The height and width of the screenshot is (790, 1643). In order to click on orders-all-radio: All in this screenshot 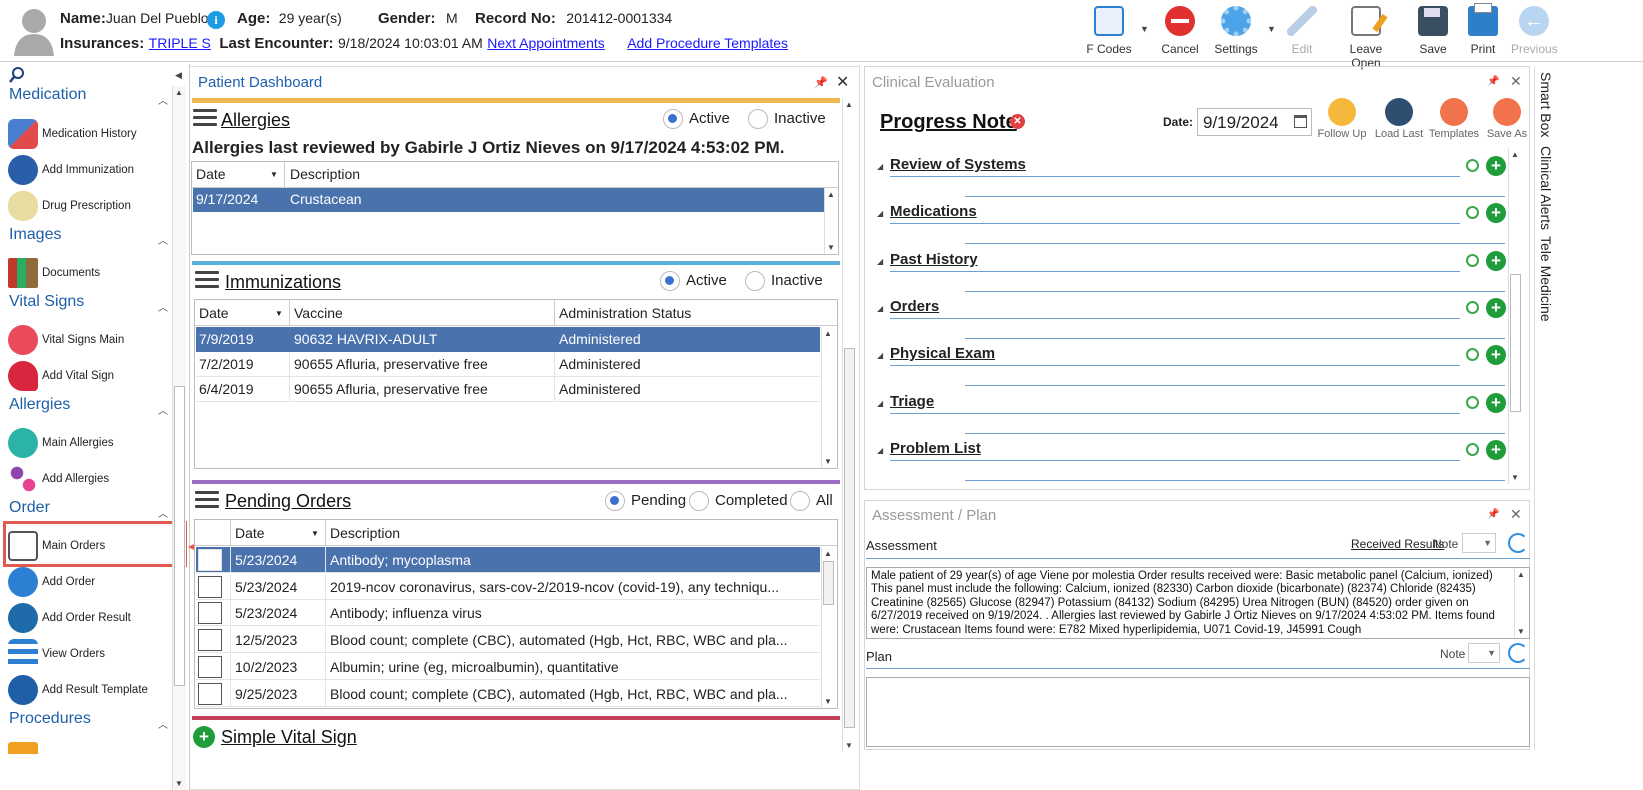, I will do `click(811, 501)`.